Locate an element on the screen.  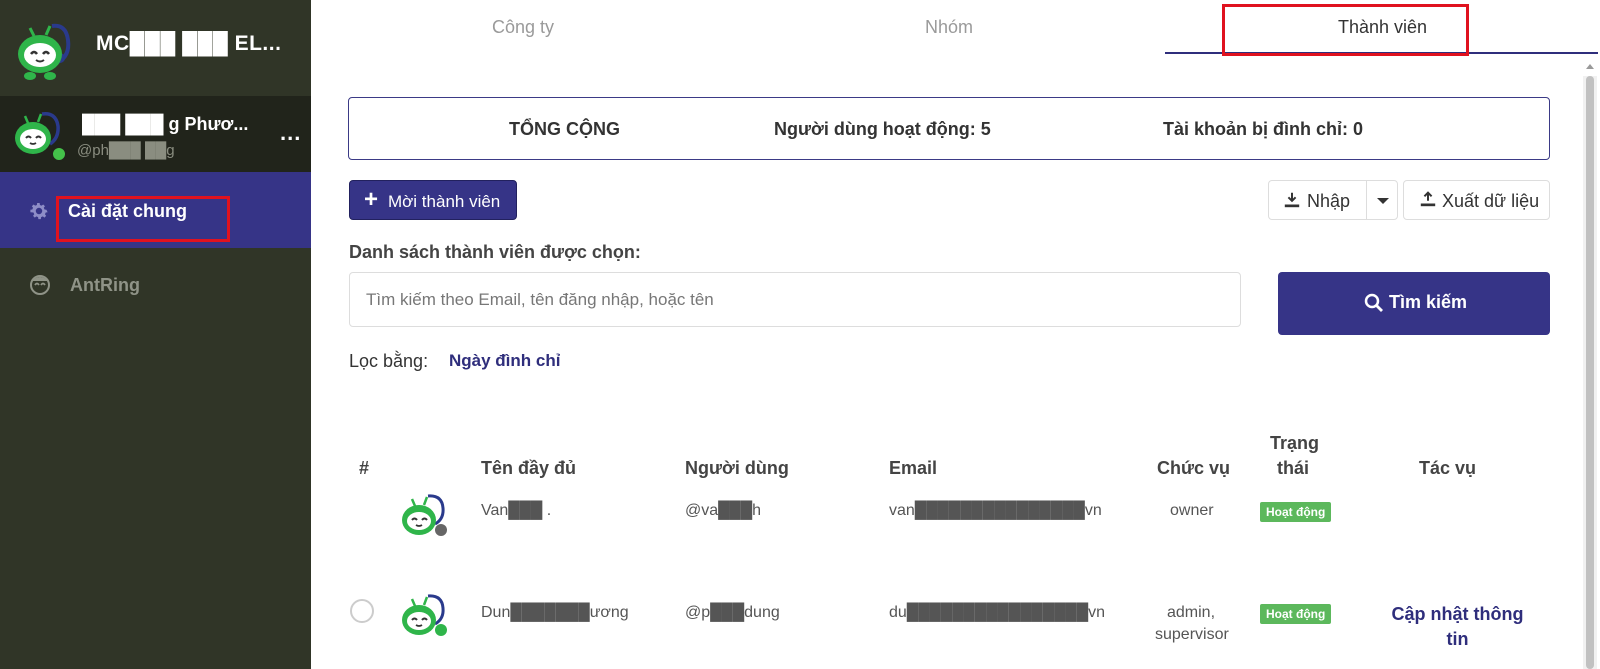
row-username: @p███dung is located at coordinates (732, 612).